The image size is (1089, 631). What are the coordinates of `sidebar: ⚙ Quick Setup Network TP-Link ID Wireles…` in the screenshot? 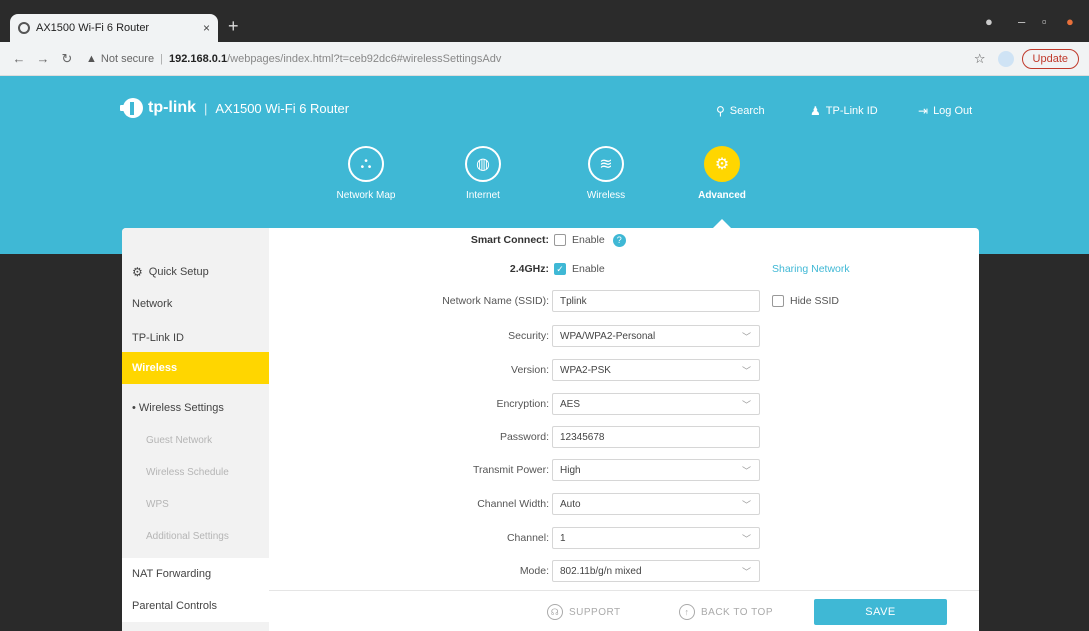 It's located at (195, 429).